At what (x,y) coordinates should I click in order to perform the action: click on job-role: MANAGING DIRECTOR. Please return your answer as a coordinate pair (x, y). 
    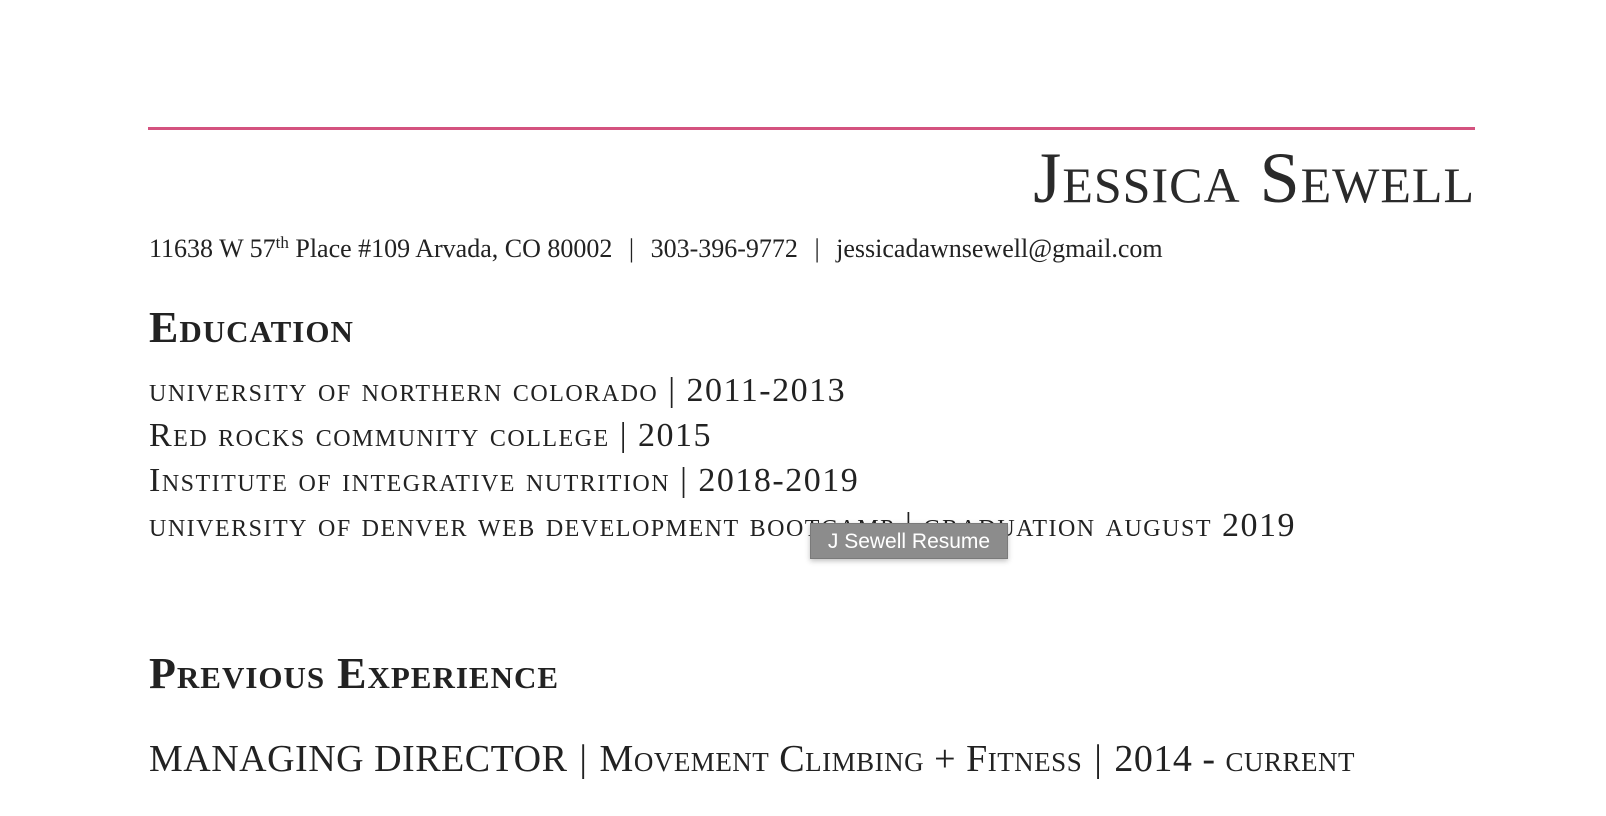
    Looking at the image, I should click on (358, 759).